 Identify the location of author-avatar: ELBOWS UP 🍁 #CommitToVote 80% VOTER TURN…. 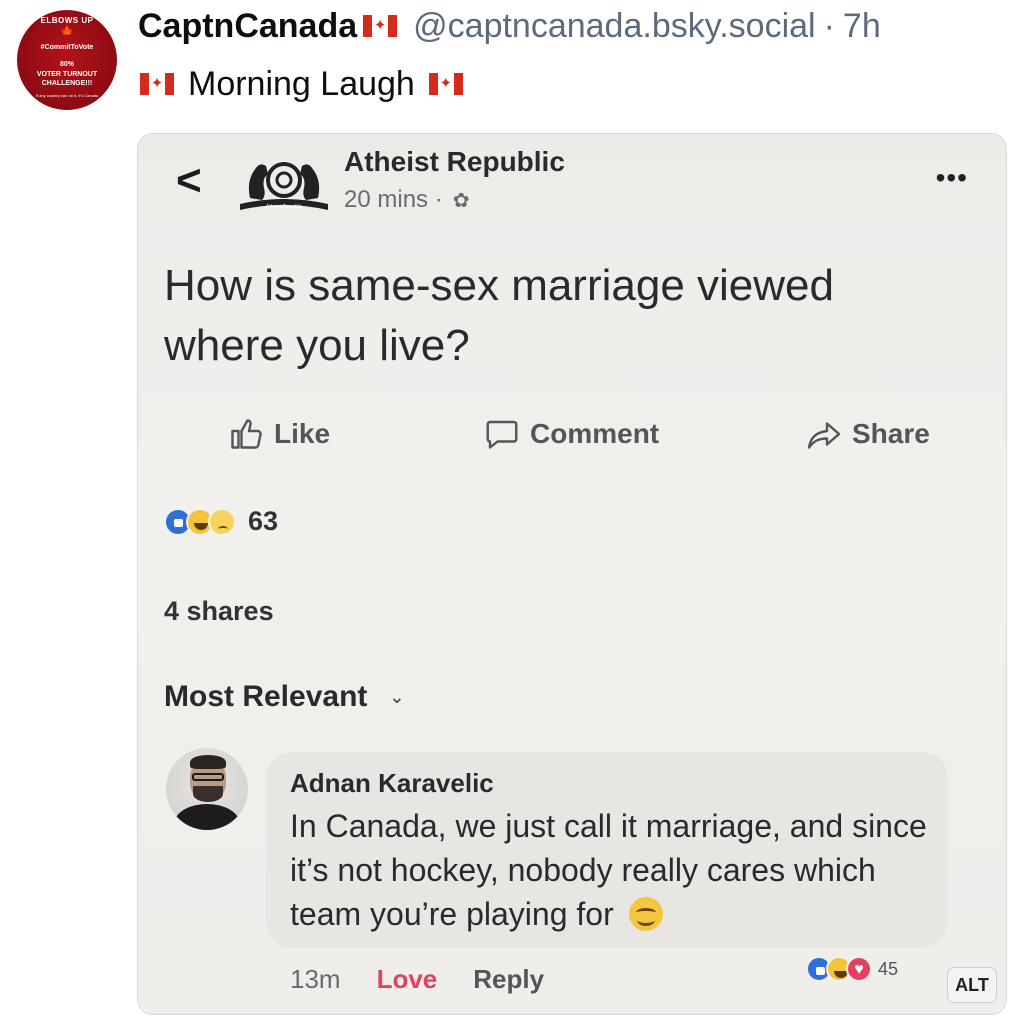
(67, 60).